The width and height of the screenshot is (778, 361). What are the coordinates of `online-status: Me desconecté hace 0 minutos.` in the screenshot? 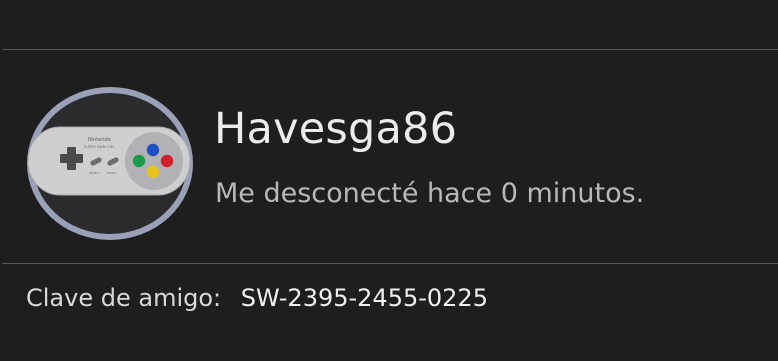 It's located at (430, 193).